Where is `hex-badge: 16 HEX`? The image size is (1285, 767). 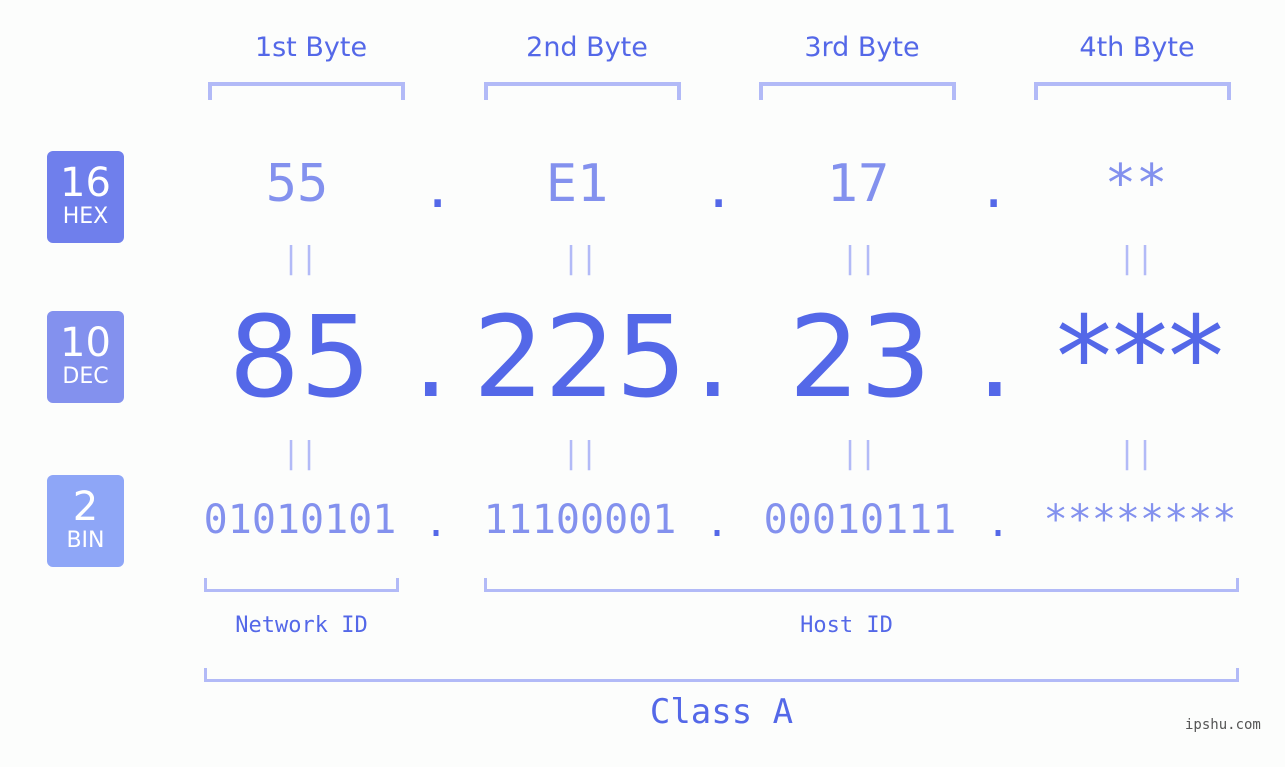
hex-badge: 16 HEX is located at coordinates (85, 197).